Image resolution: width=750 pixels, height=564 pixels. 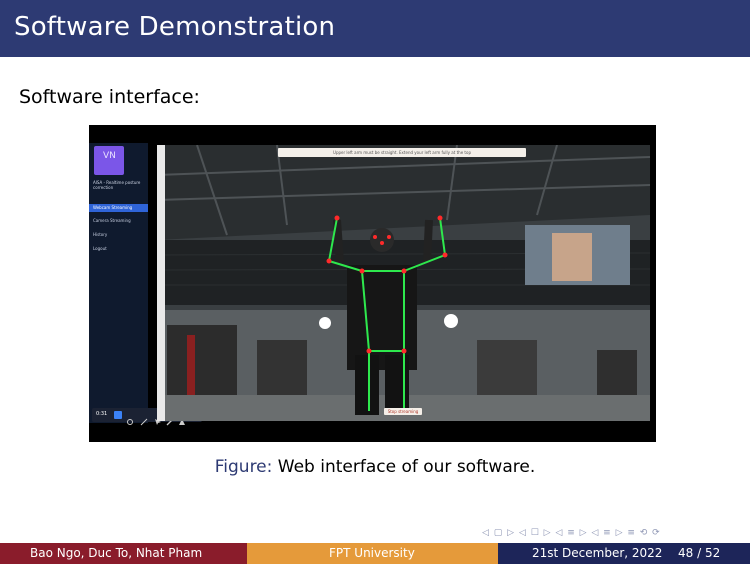 What do you see at coordinates (404, 467) in the screenshot?
I see `caption-text: Web interface of our software.` at bounding box center [404, 467].